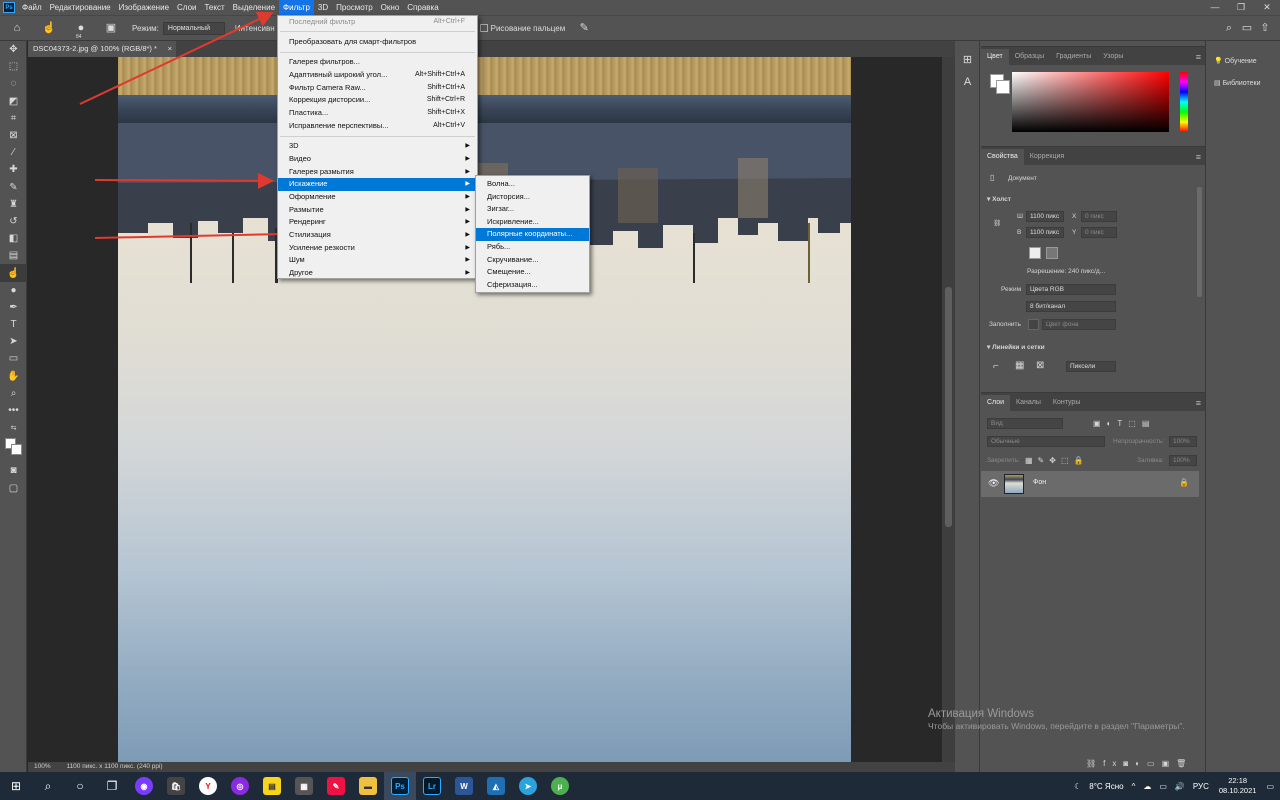 The image size is (1280, 800). What do you see at coordinates (997, 223) in the screenshot?
I see `link-icon: ⛓` at bounding box center [997, 223].